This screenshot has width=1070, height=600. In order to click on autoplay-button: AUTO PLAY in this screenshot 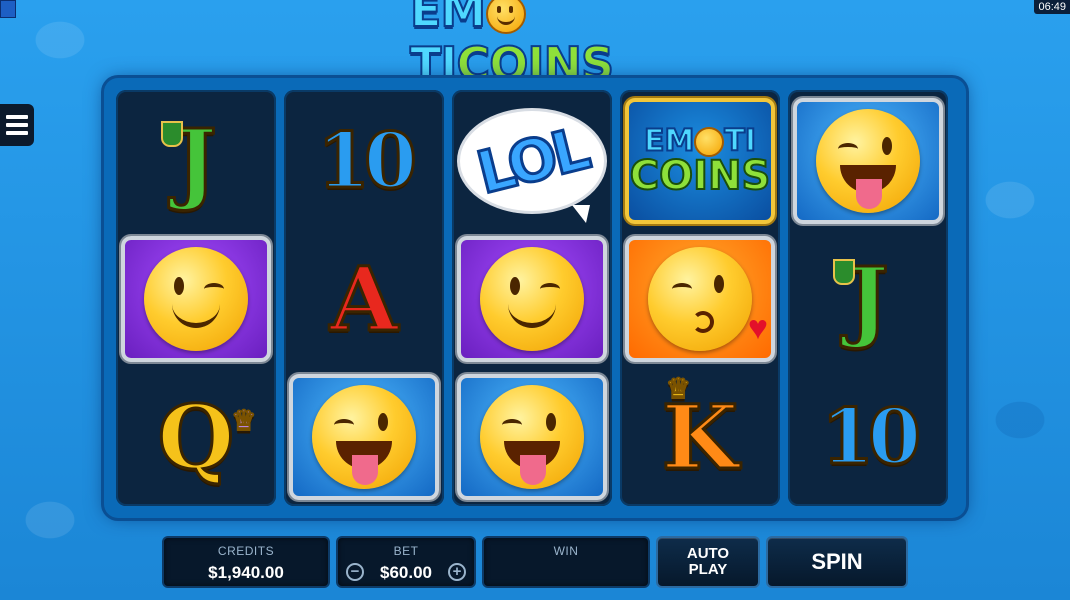, I will do `click(708, 562)`.